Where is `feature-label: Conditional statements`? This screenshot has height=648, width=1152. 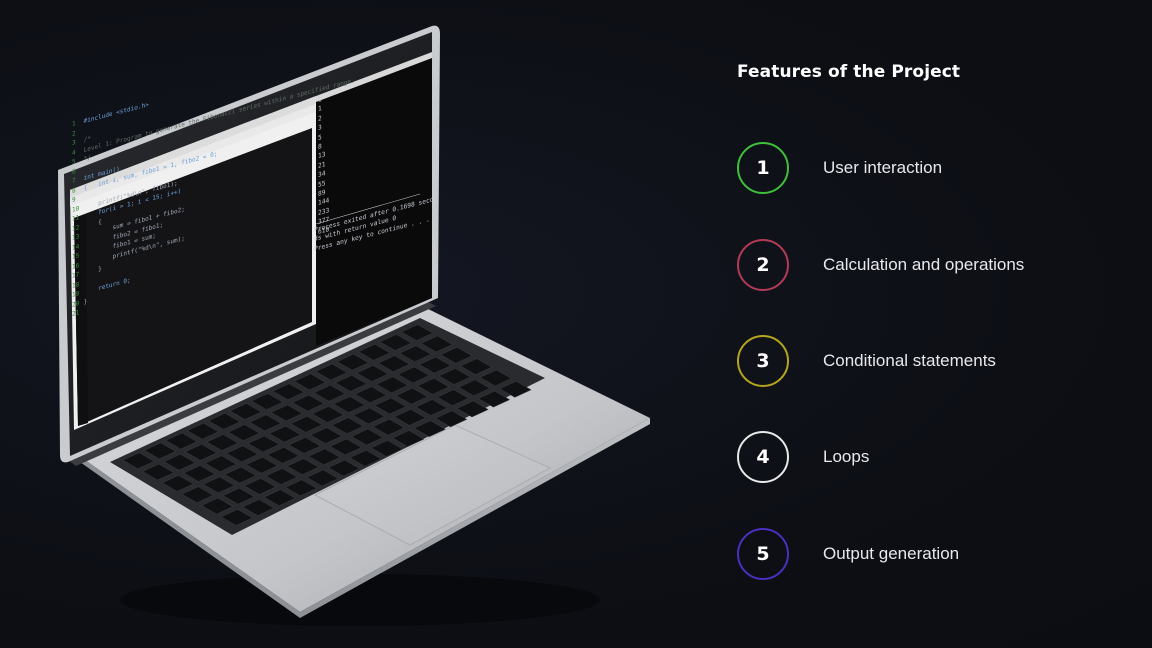
feature-label: Conditional statements is located at coordinates (909, 360).